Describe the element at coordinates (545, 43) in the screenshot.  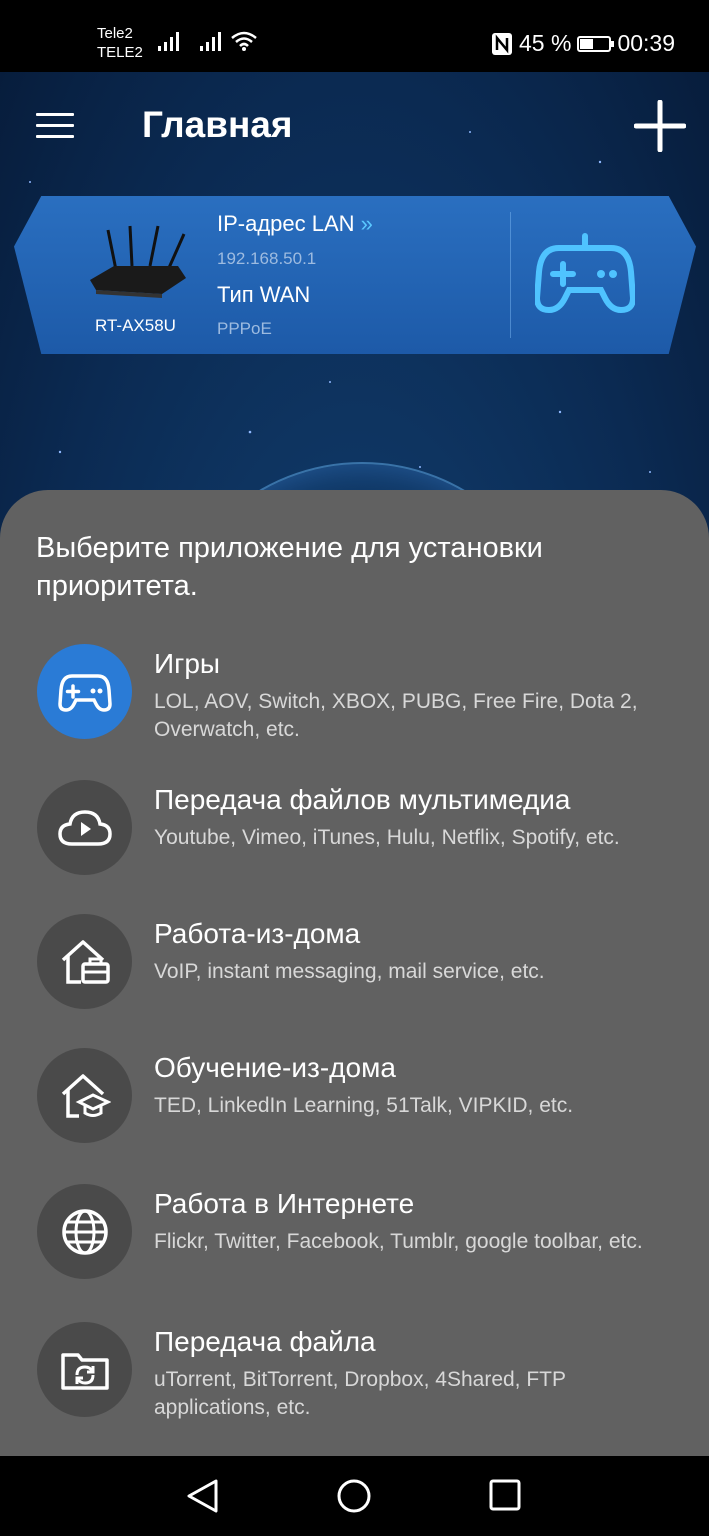
I see `battery-percent: 45 %` at that location.